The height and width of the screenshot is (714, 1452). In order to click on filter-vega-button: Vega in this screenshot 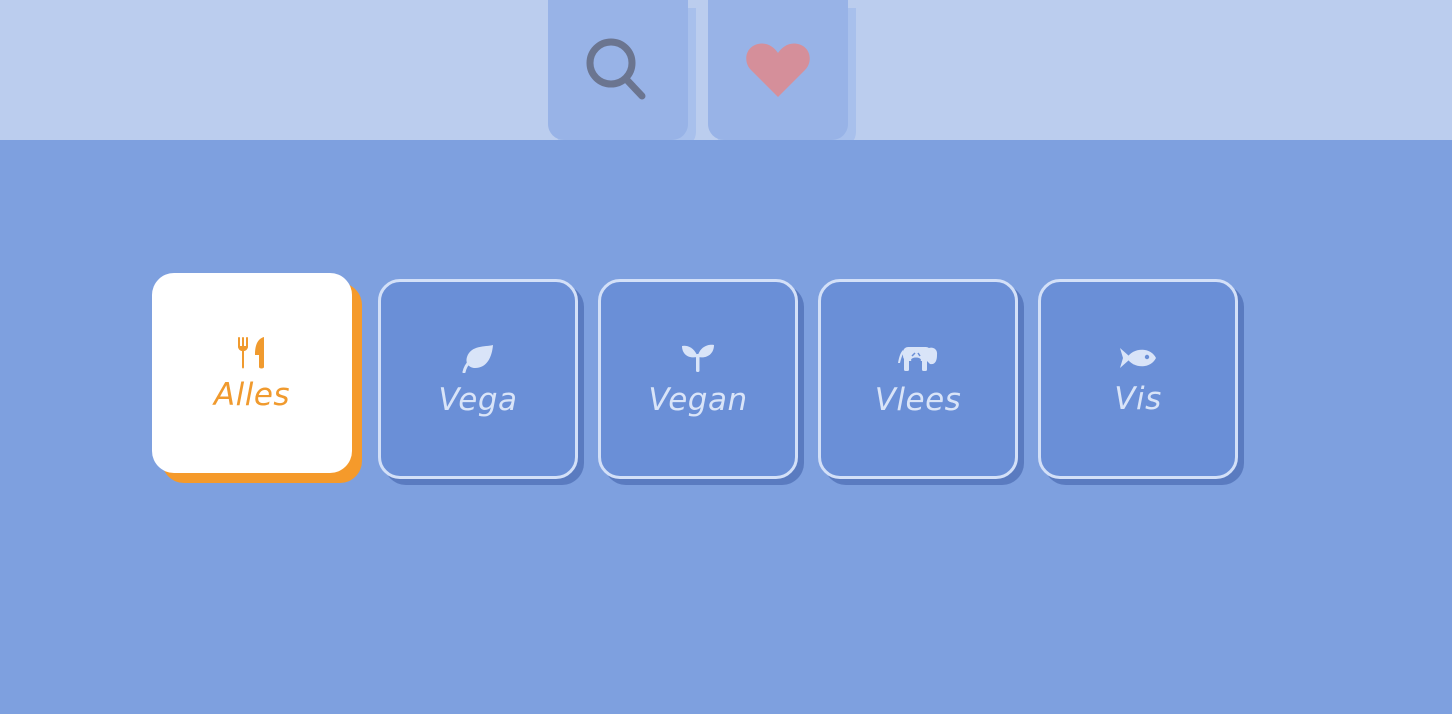, I will do `click(478, 379)`.